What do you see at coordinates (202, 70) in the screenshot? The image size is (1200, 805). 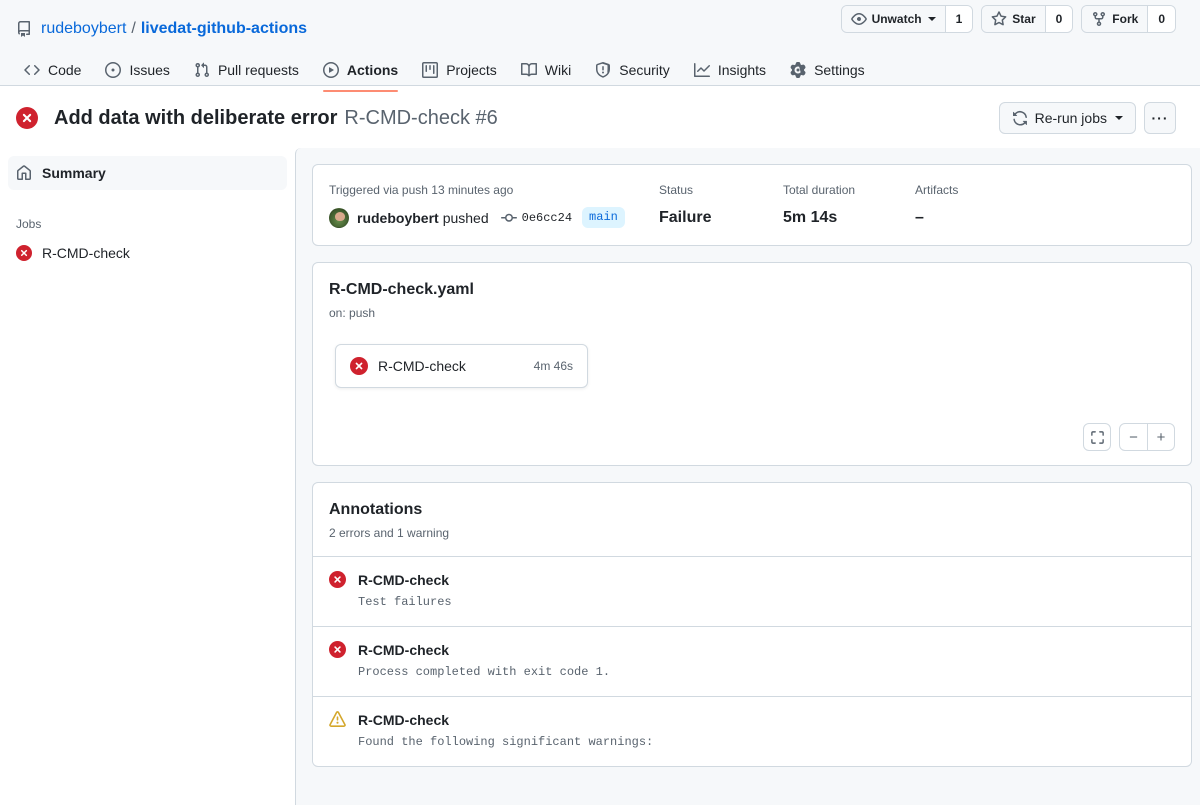 I see `pr-icon` at bounding box center [202, 70].